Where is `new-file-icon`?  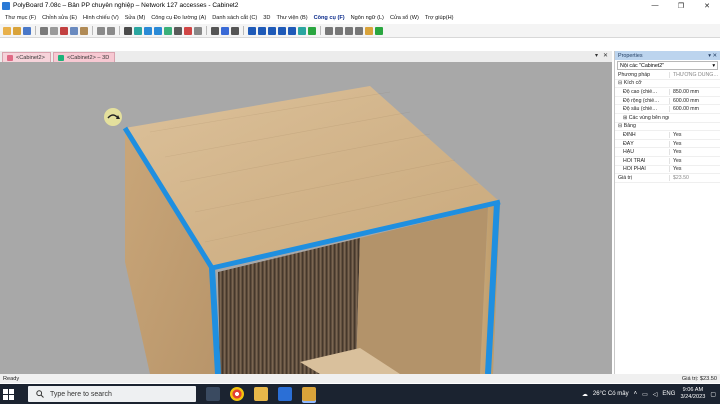
new-file-icon is located at coordinates (7, 30).